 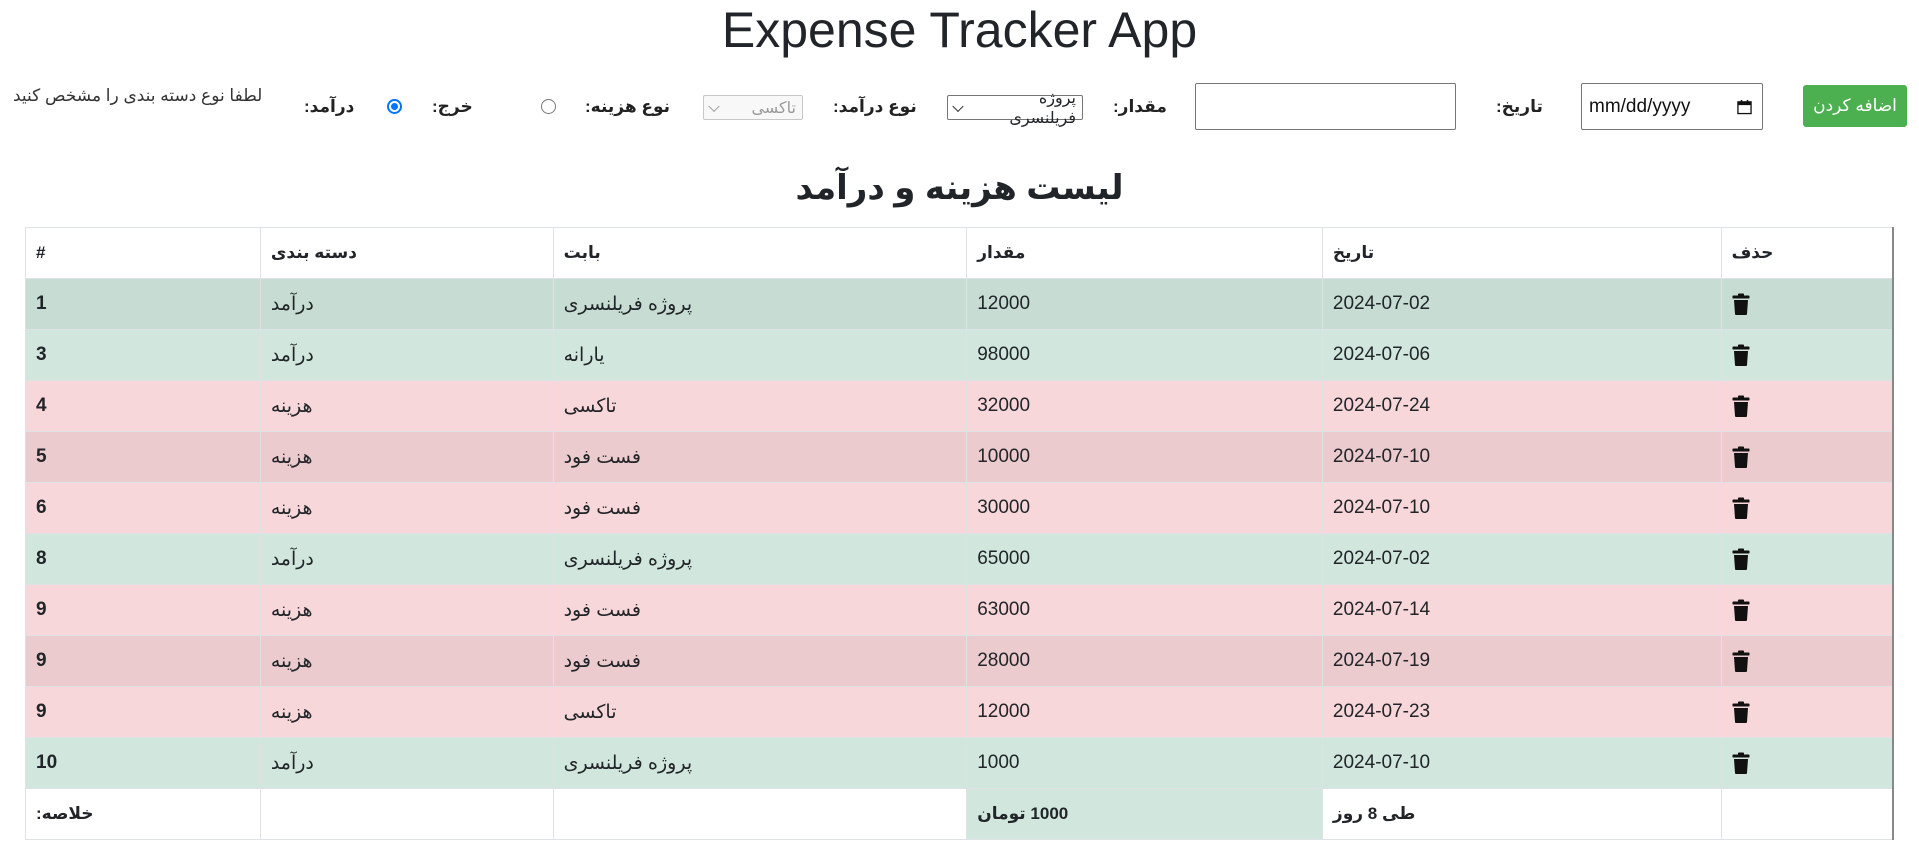 I want to click on expense-radio-label: خرج:, so click(x=452, y=106).